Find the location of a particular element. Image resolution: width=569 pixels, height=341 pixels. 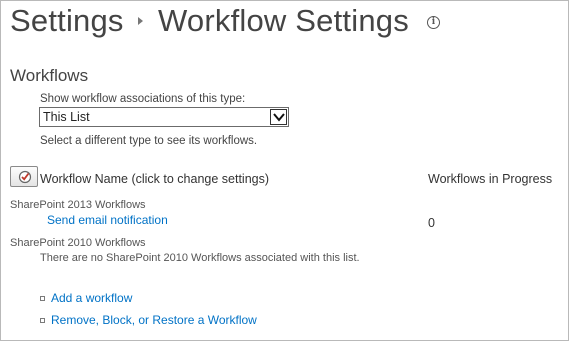

workflow-settings-icon is located at coordinates (24, 176).